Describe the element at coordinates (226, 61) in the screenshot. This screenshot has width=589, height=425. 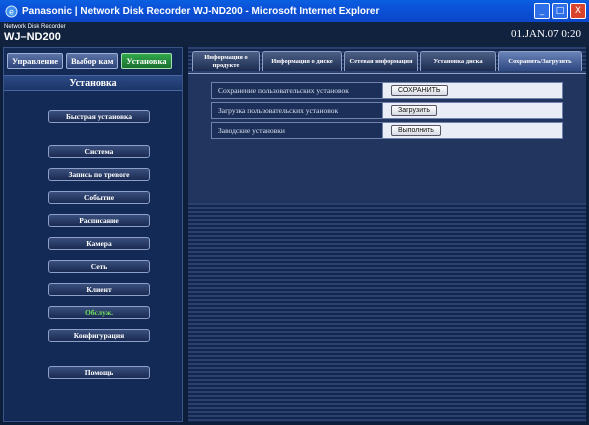
I see `tab-product-info: Информация о продукте` at that location.